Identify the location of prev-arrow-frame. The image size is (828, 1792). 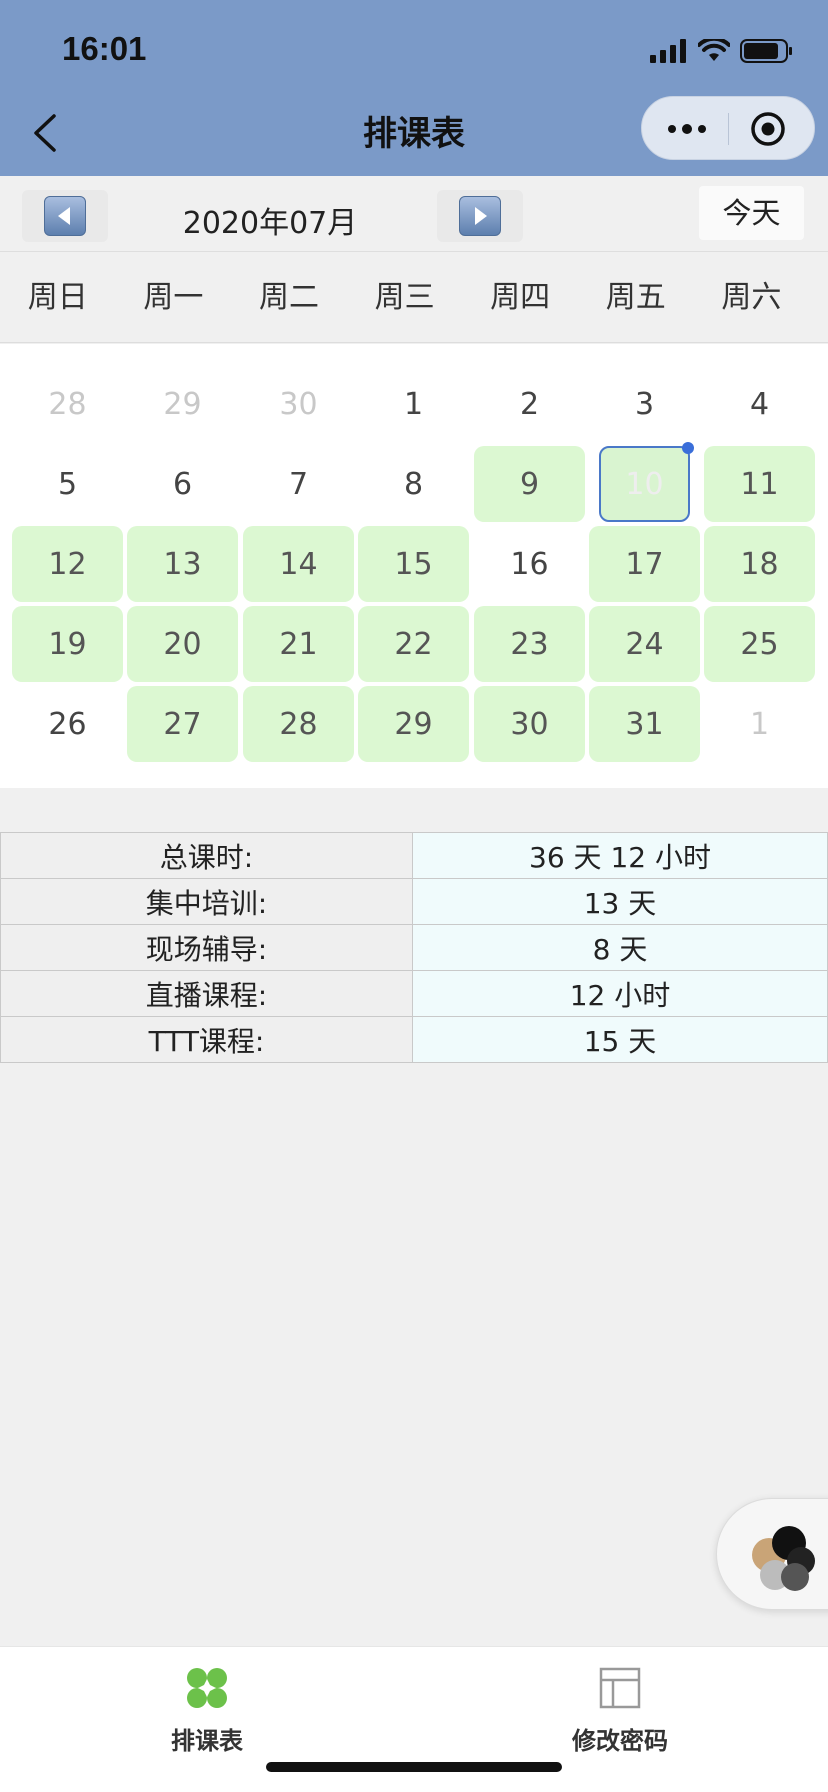
(65, 216).